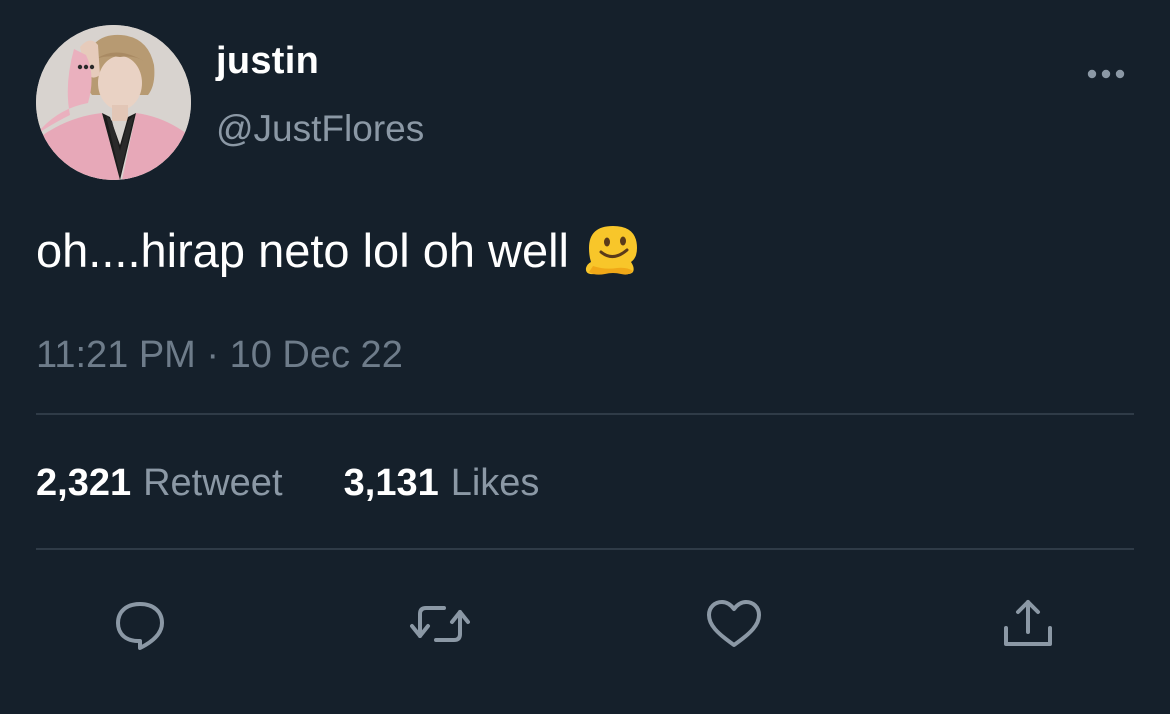 The width and height of the screenshot is (1170, 714). Describe the element at coordinates (267, 61) in the screenshot. I see `display-name: justin` at that location.